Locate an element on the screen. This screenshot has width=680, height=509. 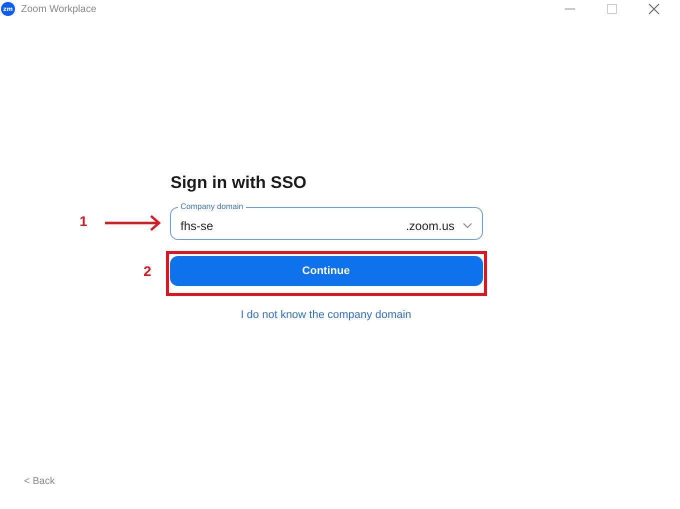
heading: Sign in with SSO is located at coordinates (239, 183).